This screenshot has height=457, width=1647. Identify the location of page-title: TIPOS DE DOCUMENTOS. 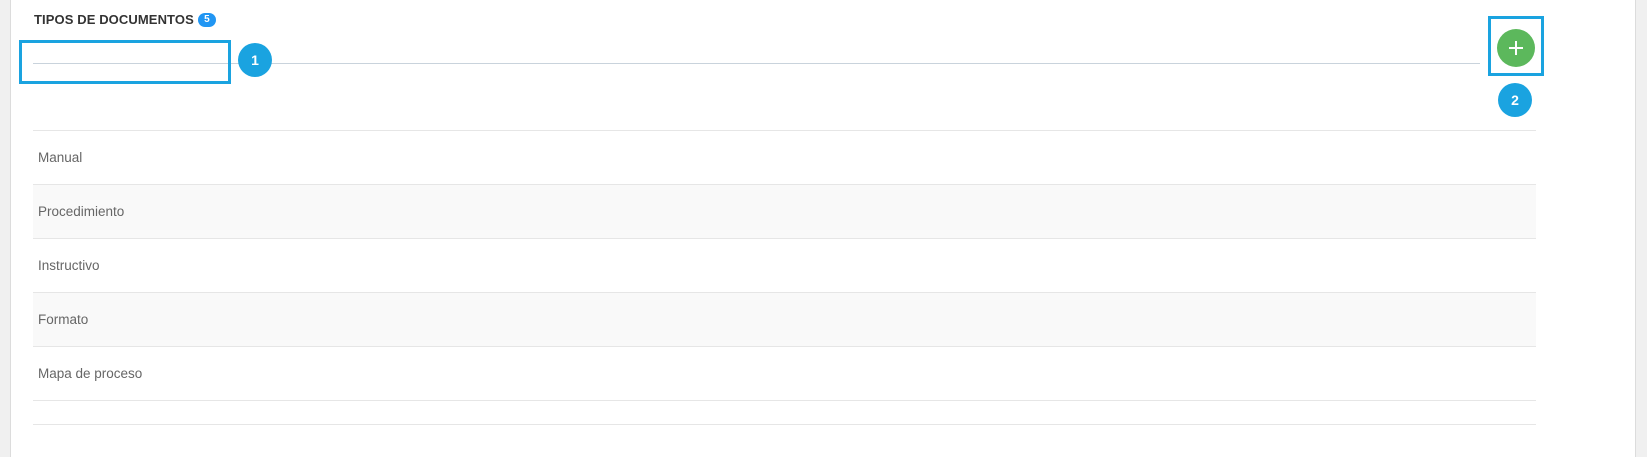
(114, 19).